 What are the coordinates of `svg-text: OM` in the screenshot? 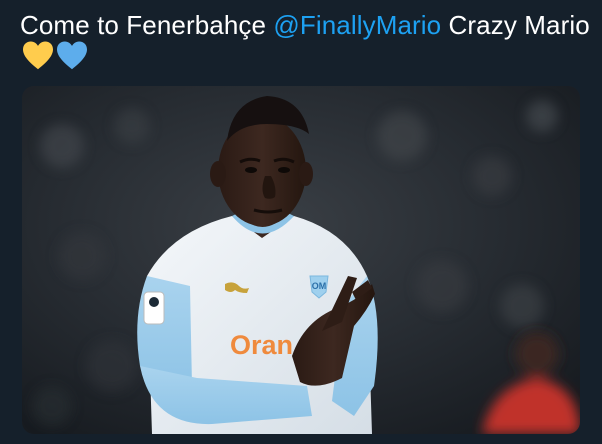 It's located at (319, 286).